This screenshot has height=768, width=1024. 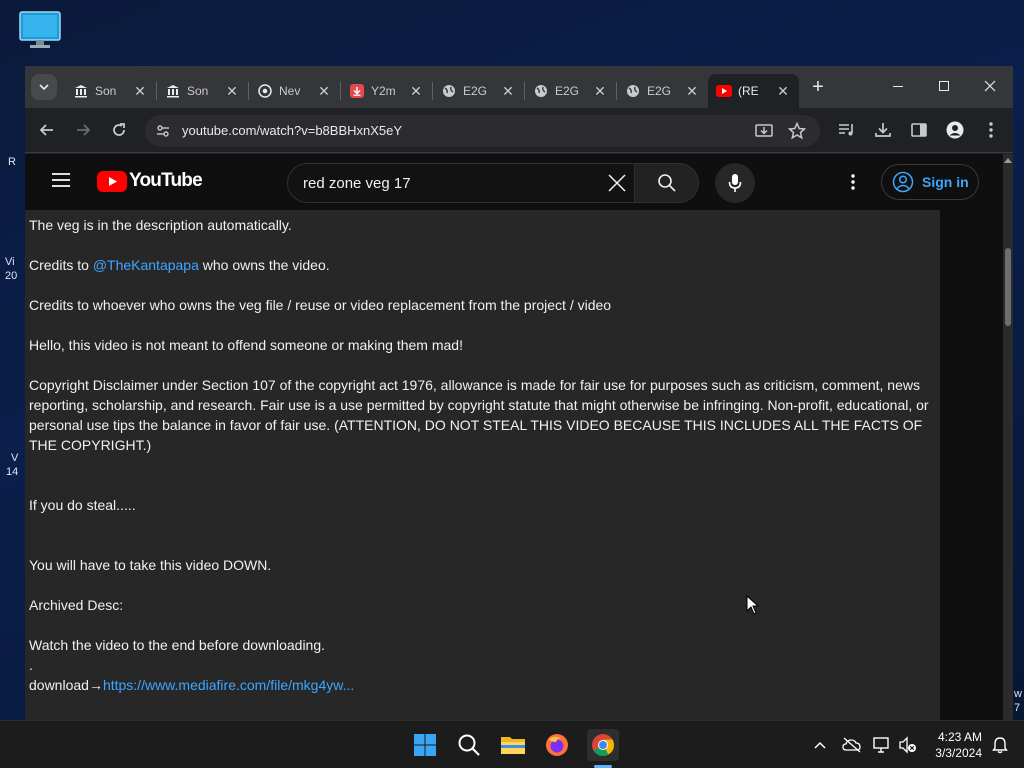 I want to click on computer-desktop-icon, so click(x=40, y=30).